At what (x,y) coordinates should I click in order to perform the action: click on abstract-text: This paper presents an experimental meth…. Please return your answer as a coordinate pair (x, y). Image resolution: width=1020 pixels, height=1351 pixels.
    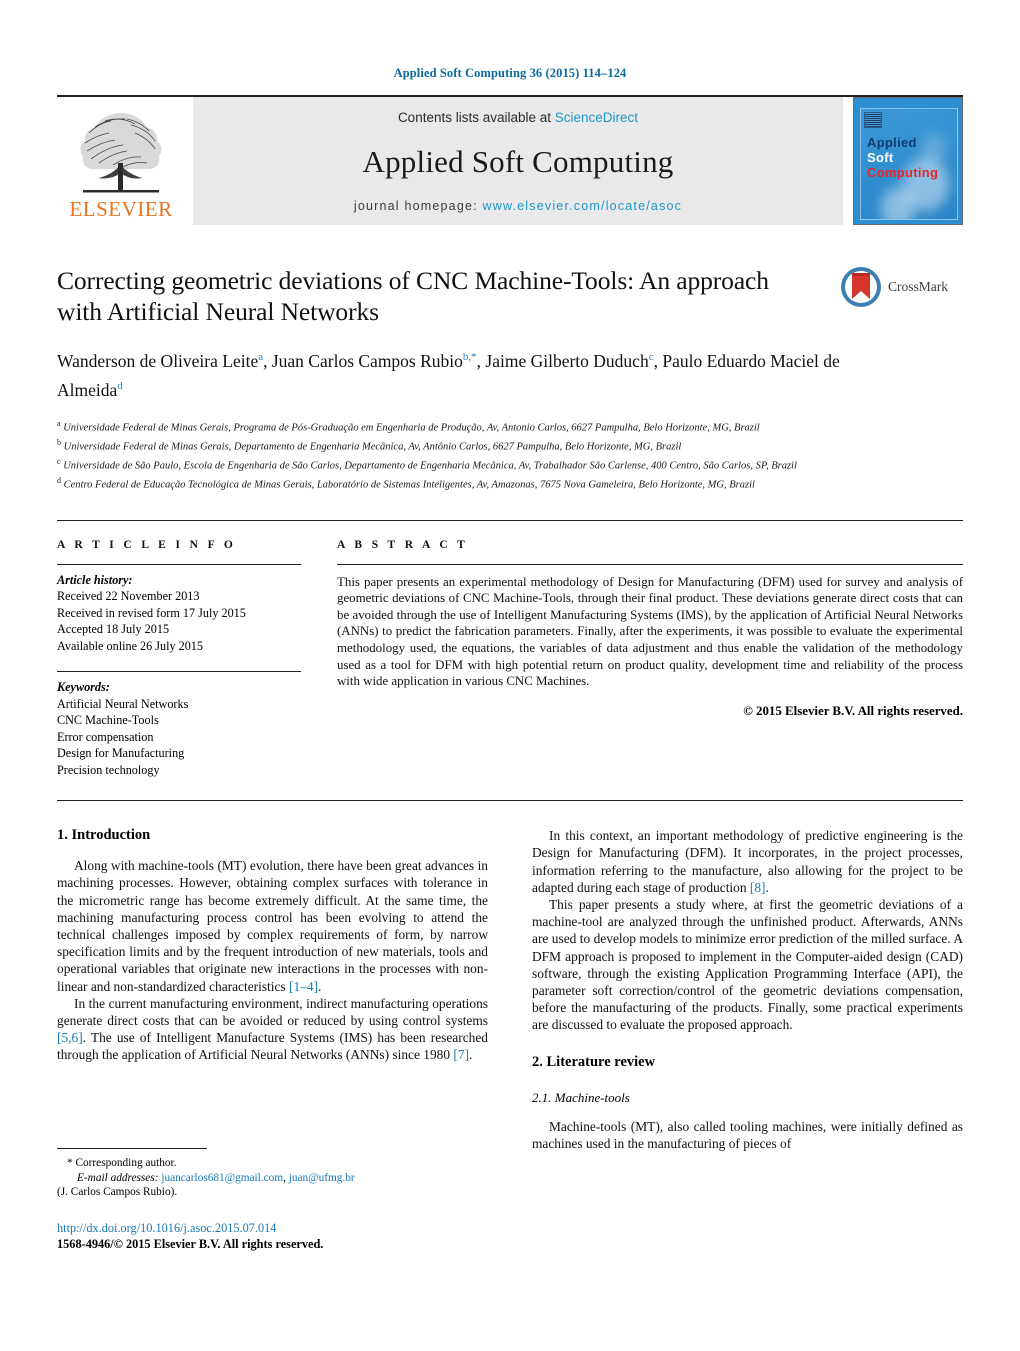
    Looking at the image, I should click on (650, 631).